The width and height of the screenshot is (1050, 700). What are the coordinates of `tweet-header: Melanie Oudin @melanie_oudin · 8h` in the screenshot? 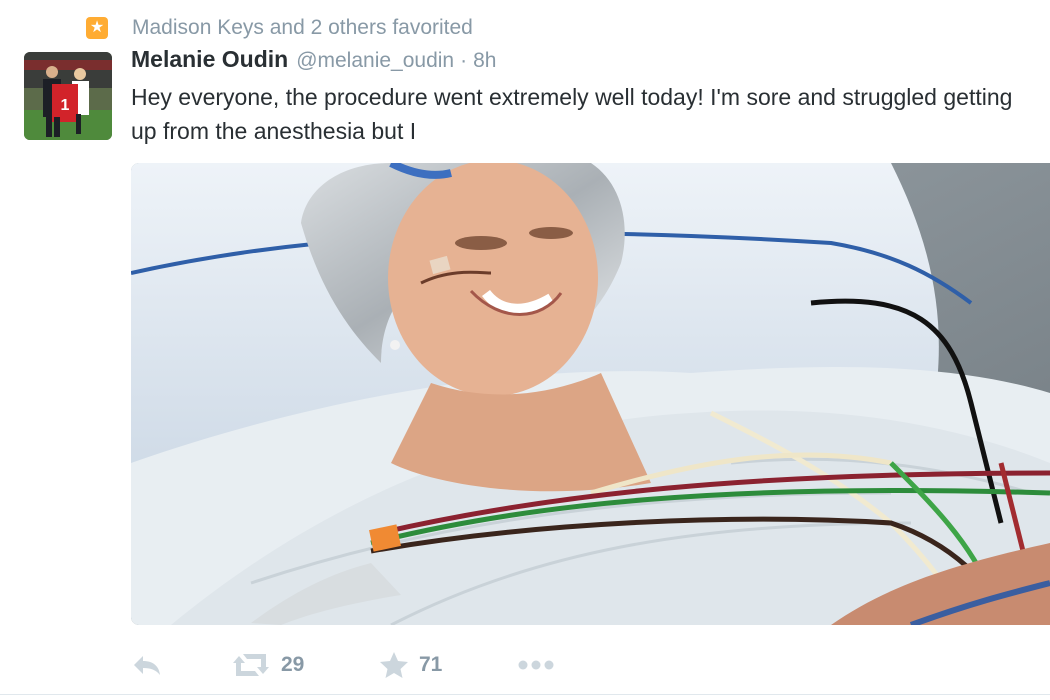 It's located at (313, 62).